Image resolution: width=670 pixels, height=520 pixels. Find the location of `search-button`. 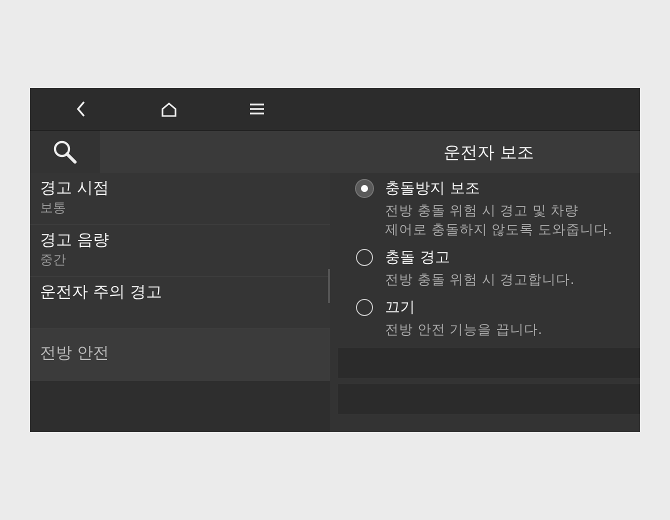

search-button is located at coordinates (65, 152).